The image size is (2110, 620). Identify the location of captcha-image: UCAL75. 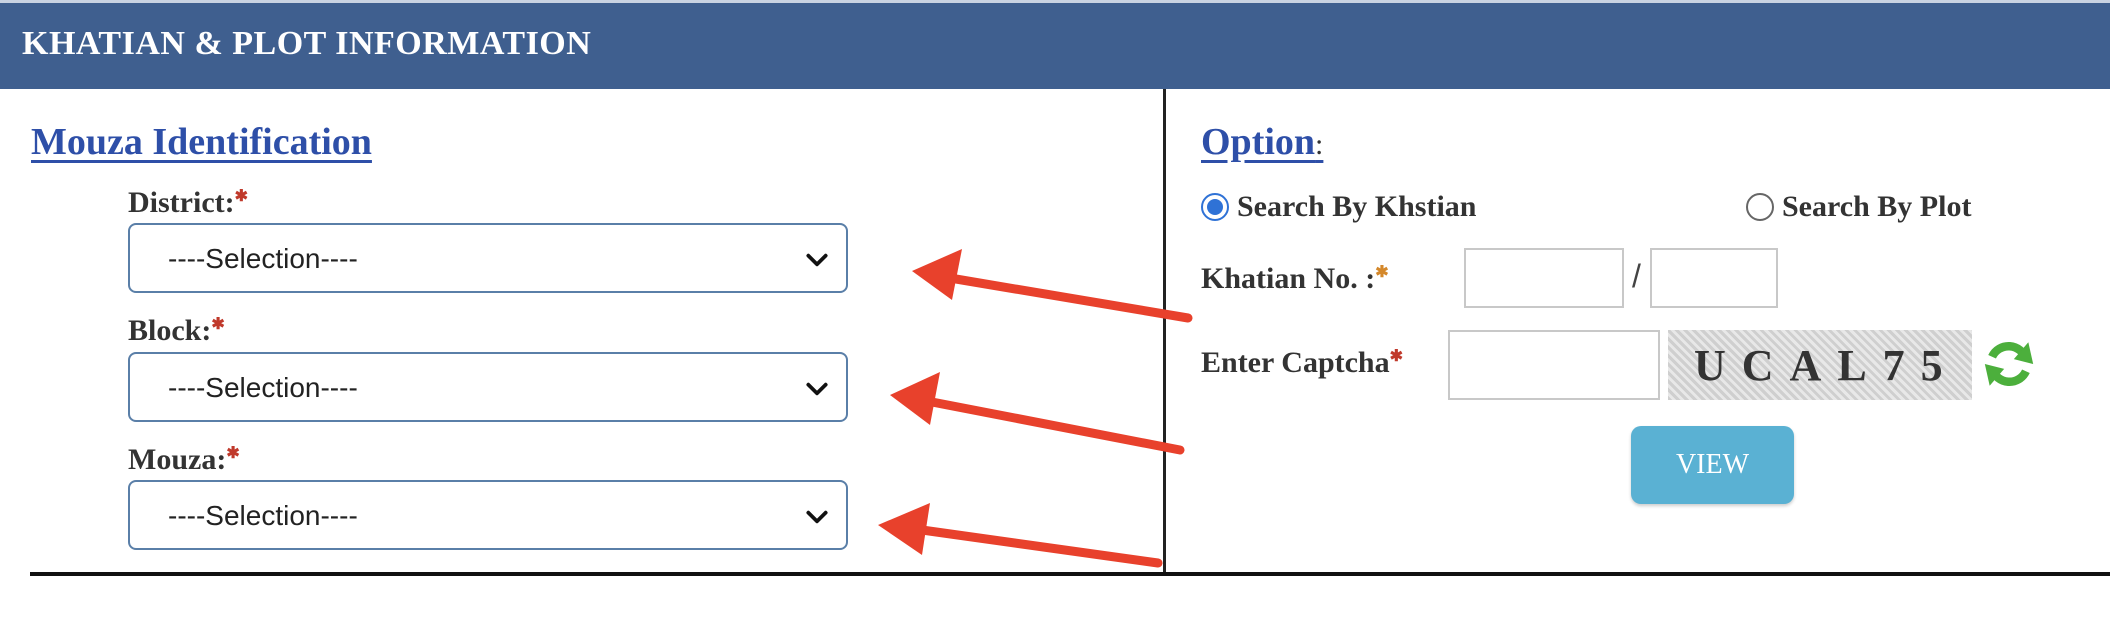
(1820, 365).